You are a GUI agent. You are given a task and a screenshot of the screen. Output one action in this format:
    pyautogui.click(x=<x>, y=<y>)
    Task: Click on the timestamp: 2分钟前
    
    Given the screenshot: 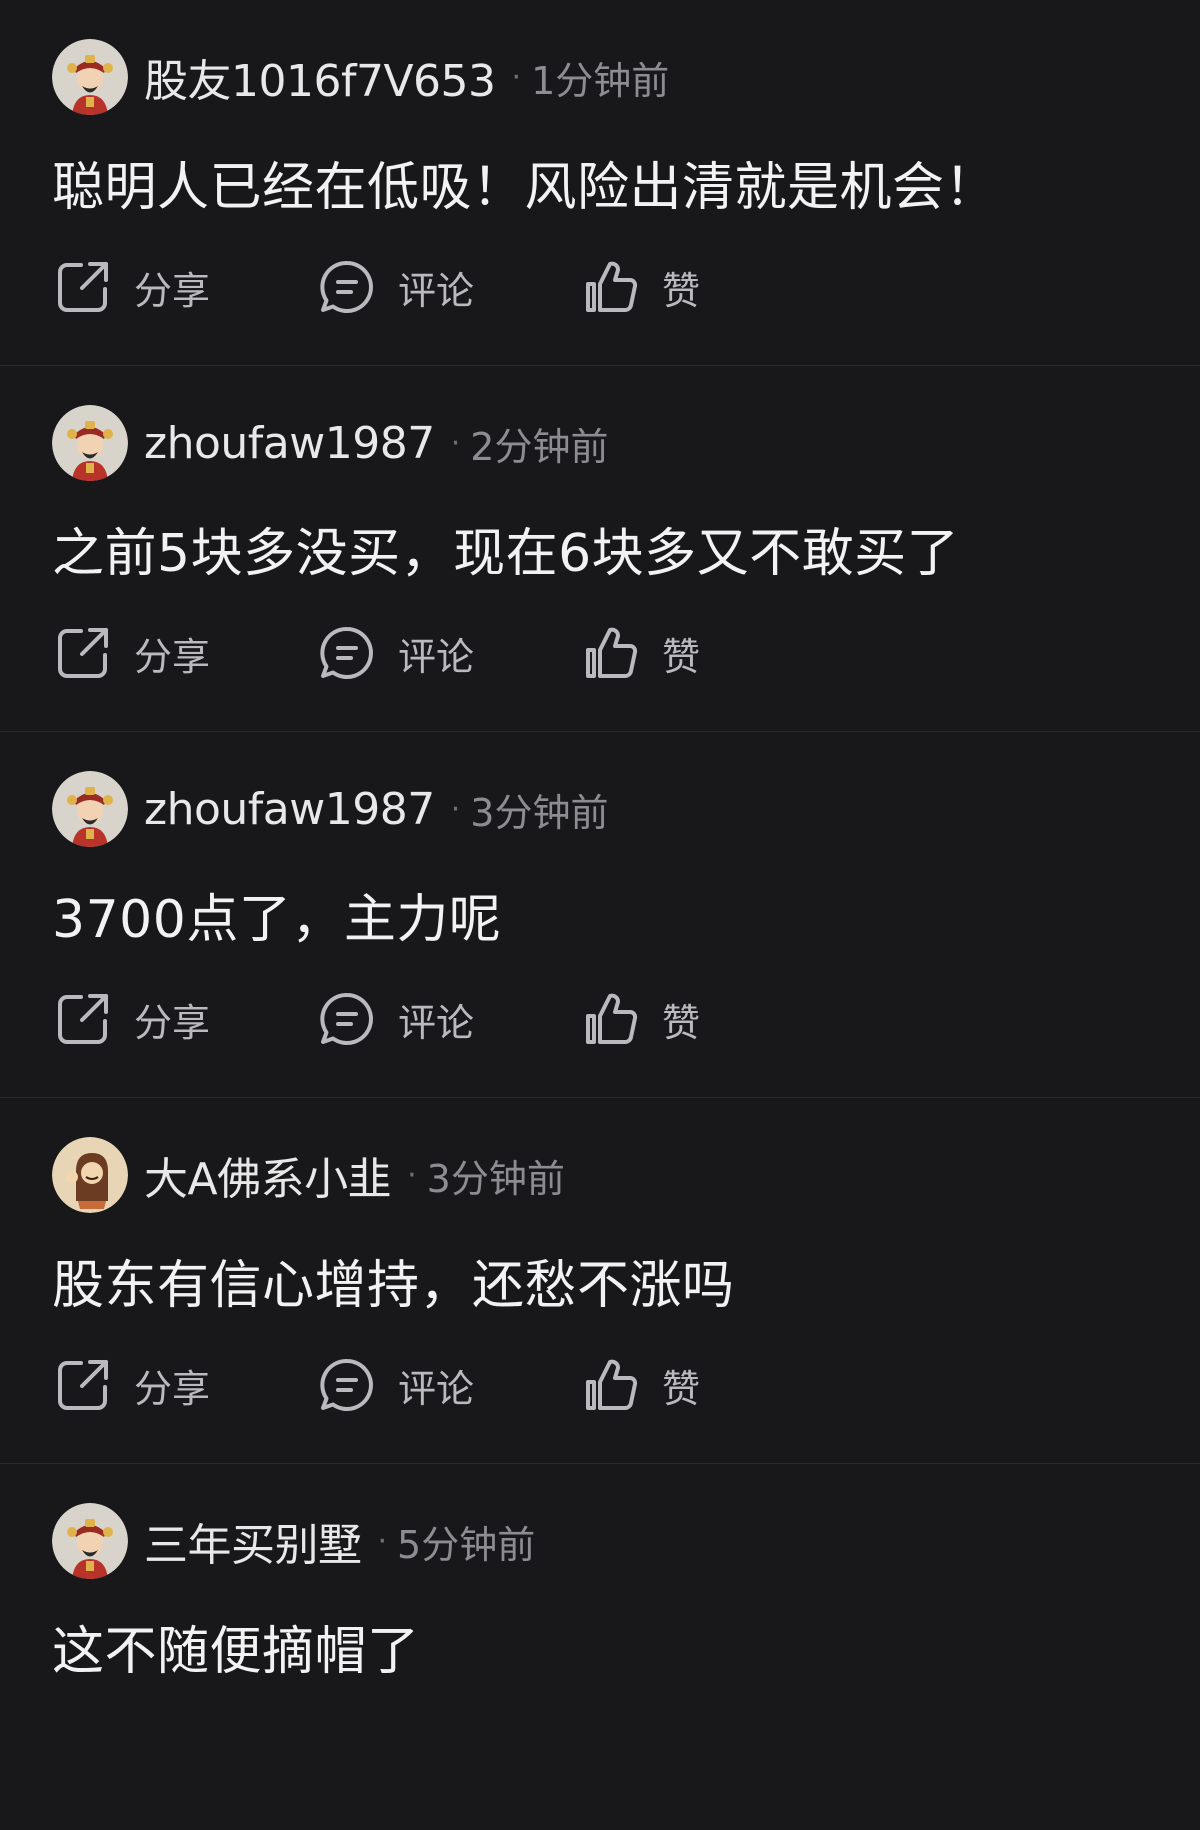 What is the action you would take?
    pyautogui.click(x=539, y=446)
    